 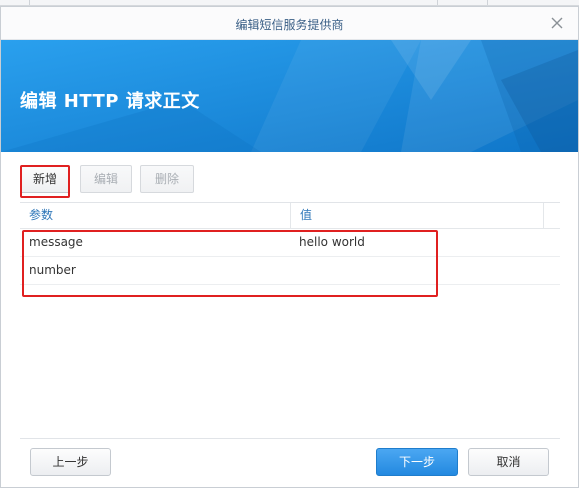 What do you see at coordinates (45, 179) in the screenshot?
I see `add-button: 新增` at bounding box center [45, 179].